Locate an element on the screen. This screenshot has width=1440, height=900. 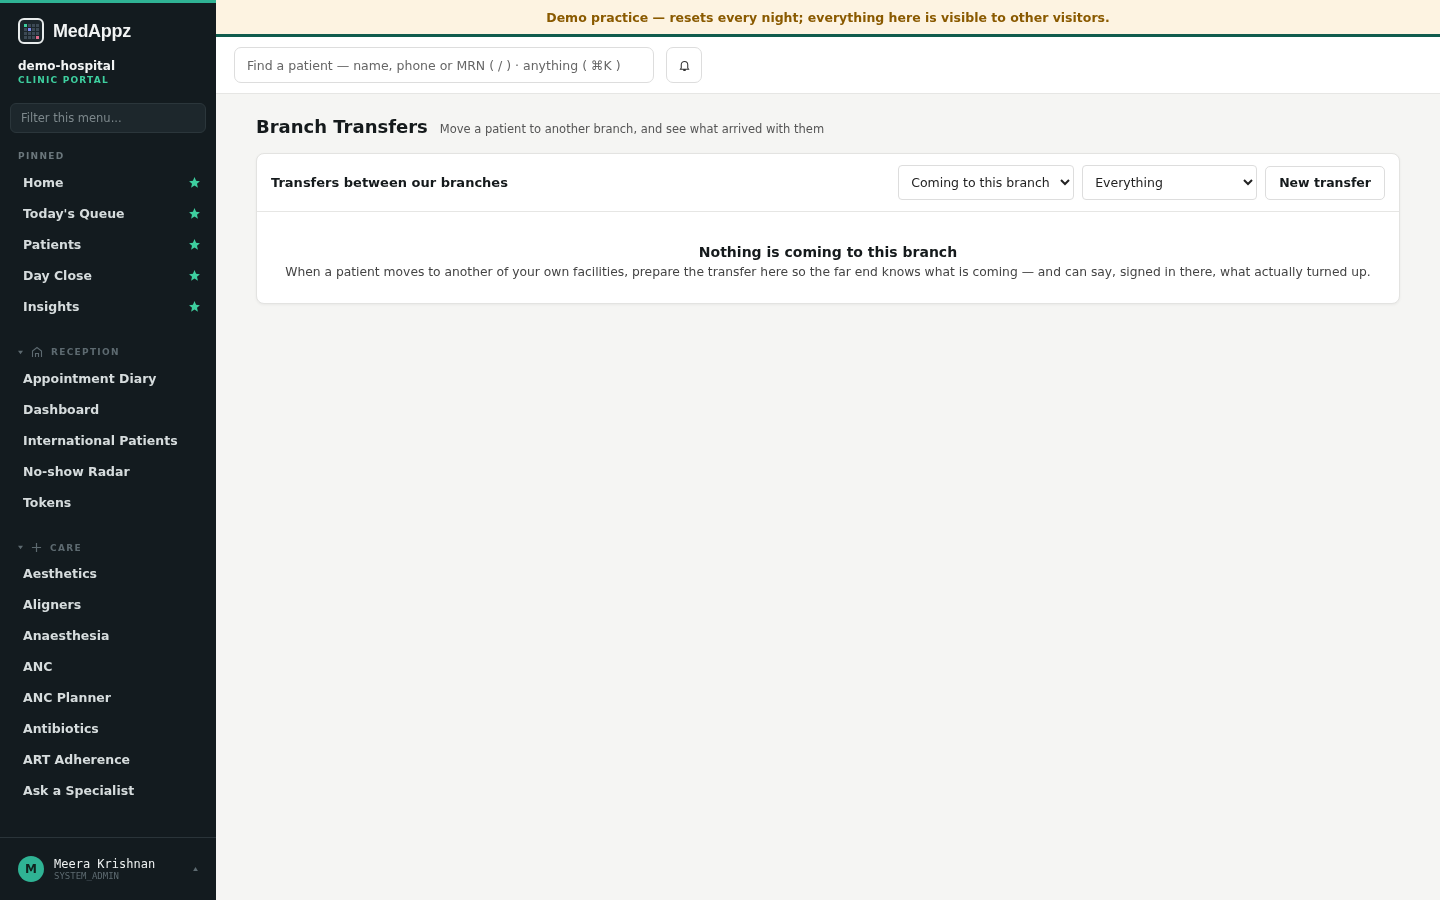
plus-icon is located at coordinates (36, 547).